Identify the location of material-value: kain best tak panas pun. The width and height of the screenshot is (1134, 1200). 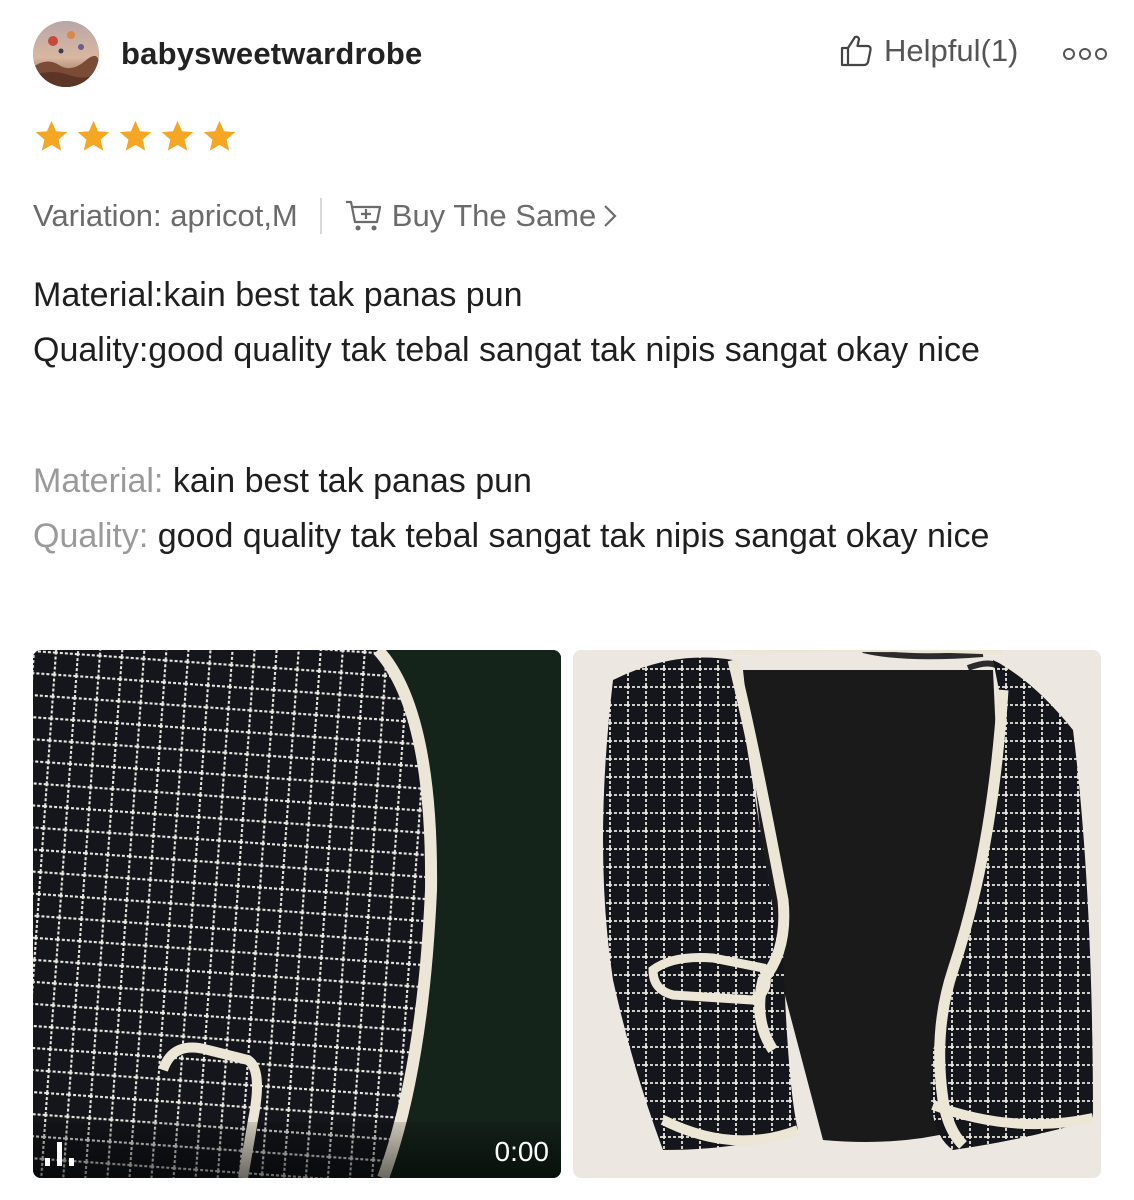
(347, 481).